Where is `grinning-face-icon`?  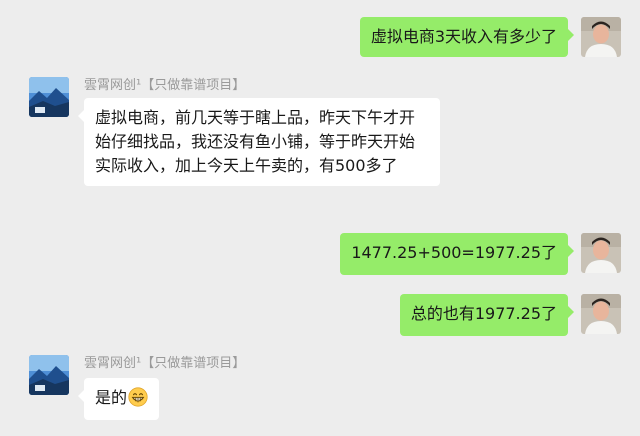
grinning-face-icon is located at coordinates (138, 397).